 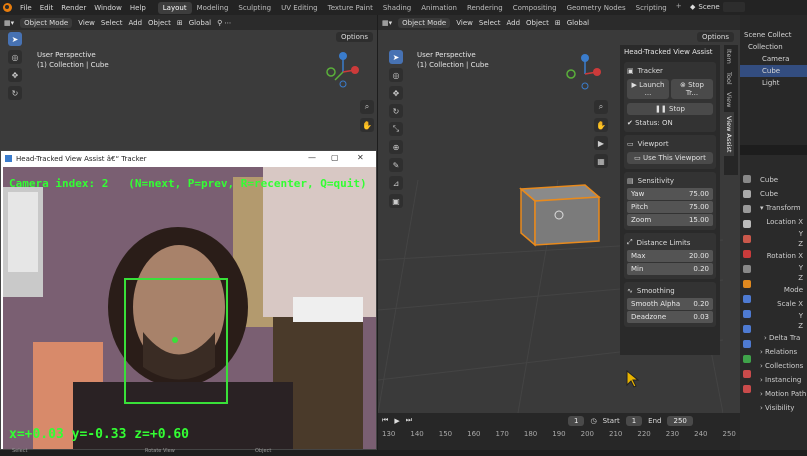 I want to click on transform-tool-icon: ⊕, so click(x=396, y=147).